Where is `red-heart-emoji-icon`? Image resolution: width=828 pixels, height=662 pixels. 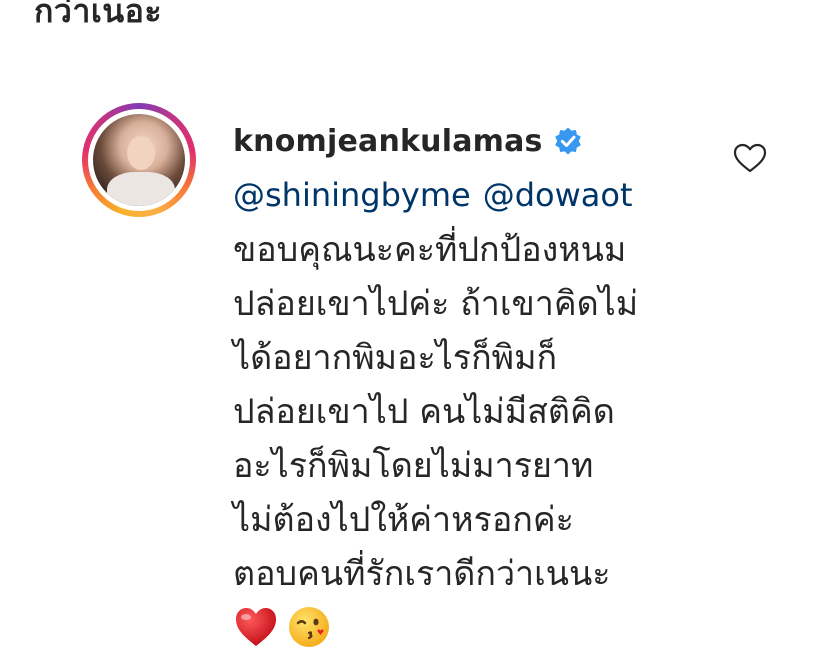 red-heart-emoji-icon is located at coordinates (256, 627).